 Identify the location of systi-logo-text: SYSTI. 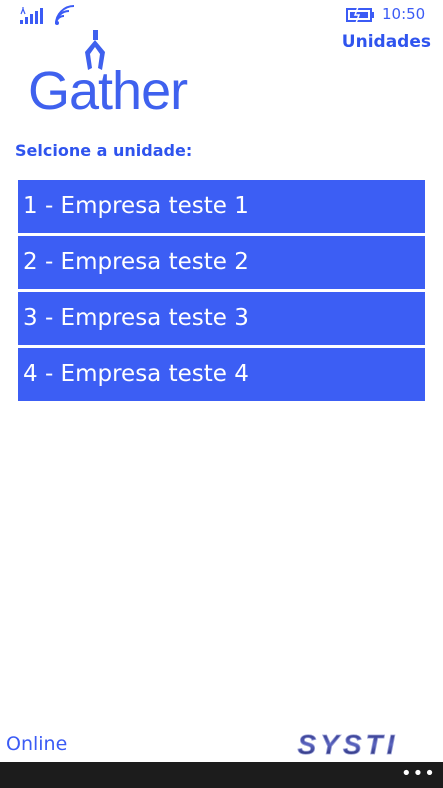
(348, 745).